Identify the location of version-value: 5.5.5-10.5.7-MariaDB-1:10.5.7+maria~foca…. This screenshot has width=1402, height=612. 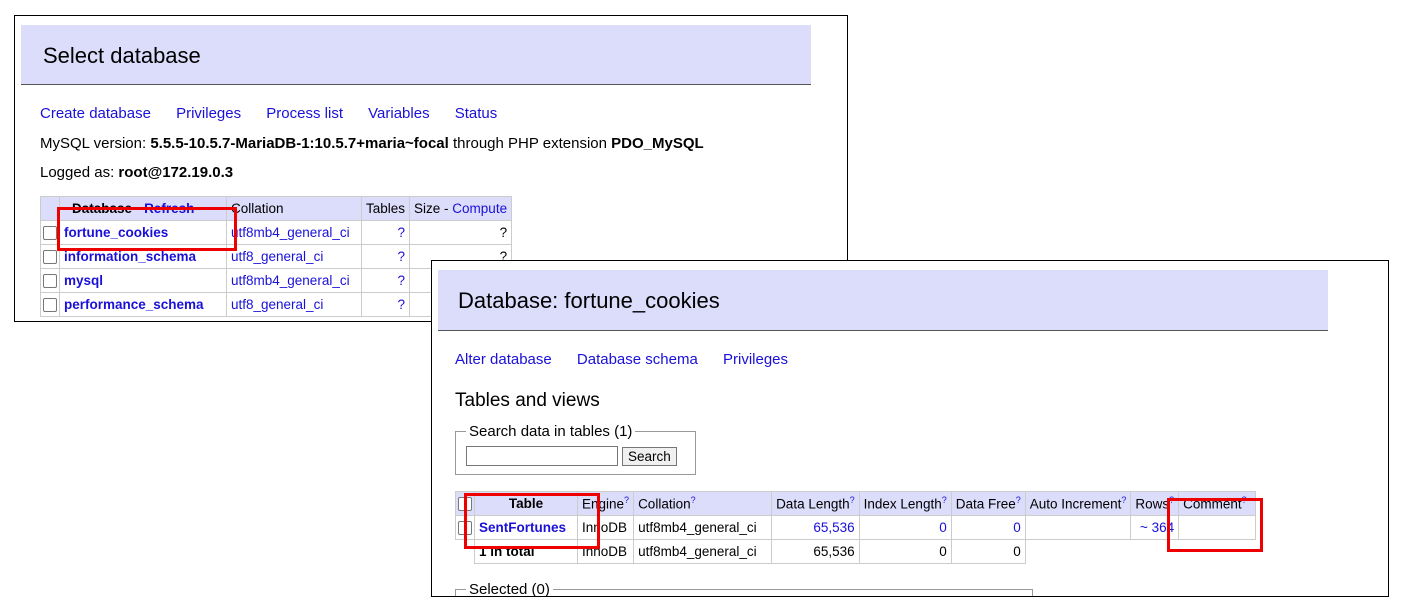
(299, 143).